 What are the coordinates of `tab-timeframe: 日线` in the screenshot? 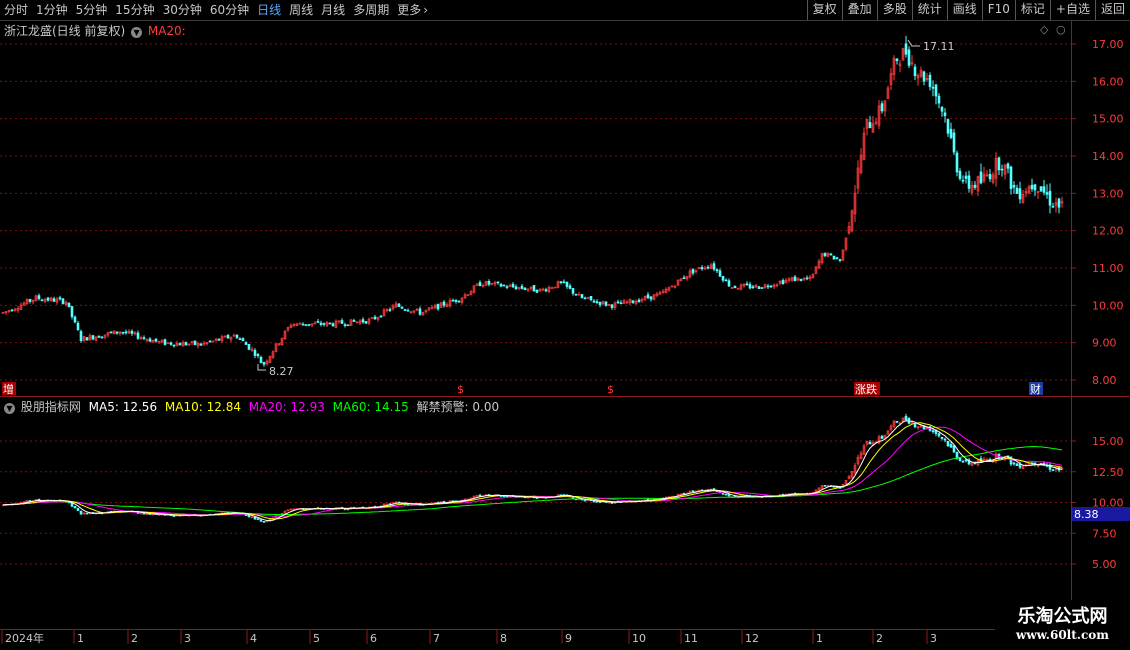 It's located at (269, 10).